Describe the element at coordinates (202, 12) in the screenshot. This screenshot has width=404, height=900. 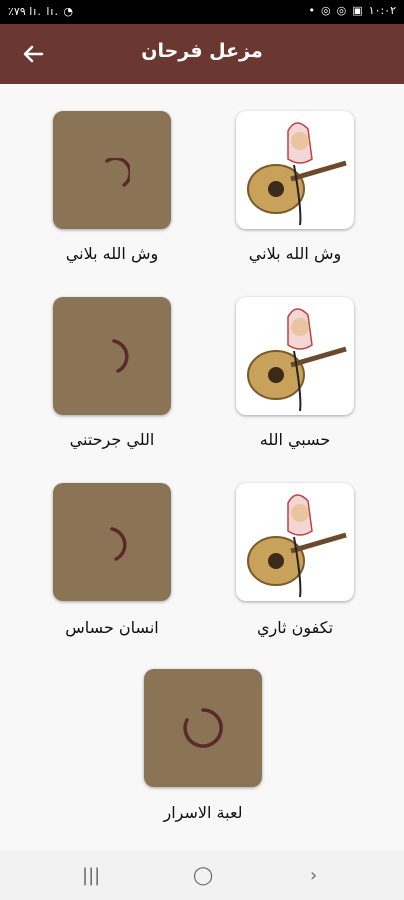
I see `status-bar: ٪۷۹ lı. lı. ◔ • ◎ ◎ ▣ ١٠:٠٢` at that location.